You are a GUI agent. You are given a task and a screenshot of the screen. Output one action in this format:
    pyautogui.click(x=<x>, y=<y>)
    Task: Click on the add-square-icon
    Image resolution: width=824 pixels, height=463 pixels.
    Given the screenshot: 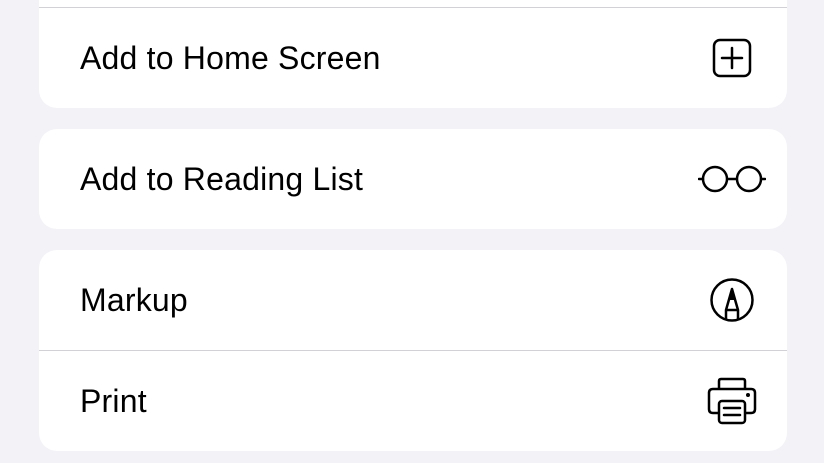 What is the action you would take?
    pyautogui.click(x=732, y=58)
    